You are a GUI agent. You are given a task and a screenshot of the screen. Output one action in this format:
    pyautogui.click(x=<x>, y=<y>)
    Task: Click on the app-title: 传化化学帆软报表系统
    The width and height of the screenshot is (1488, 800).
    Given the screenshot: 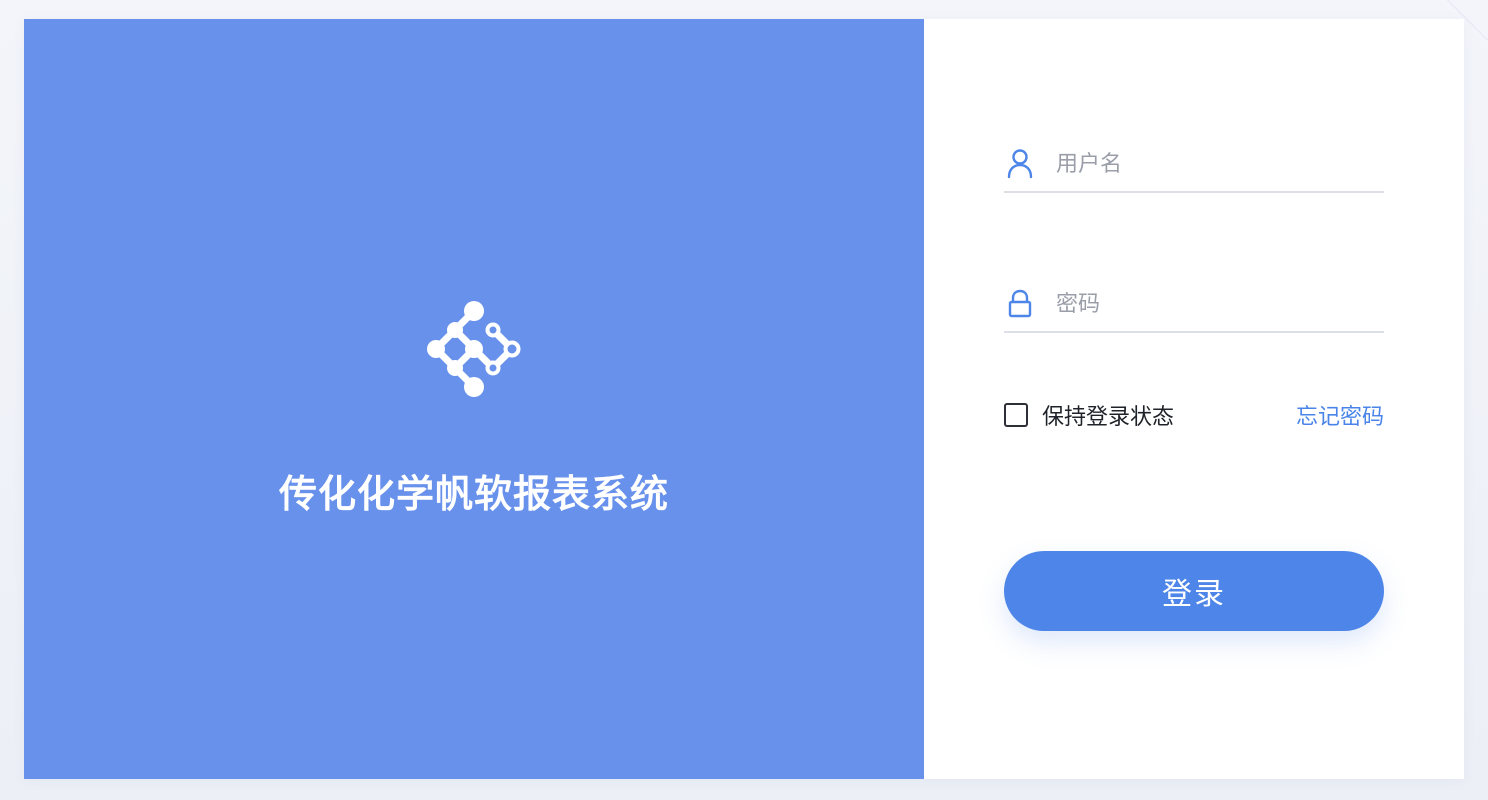 What is the action you would take?
    pyautogui.click(x=473, y=494)
    